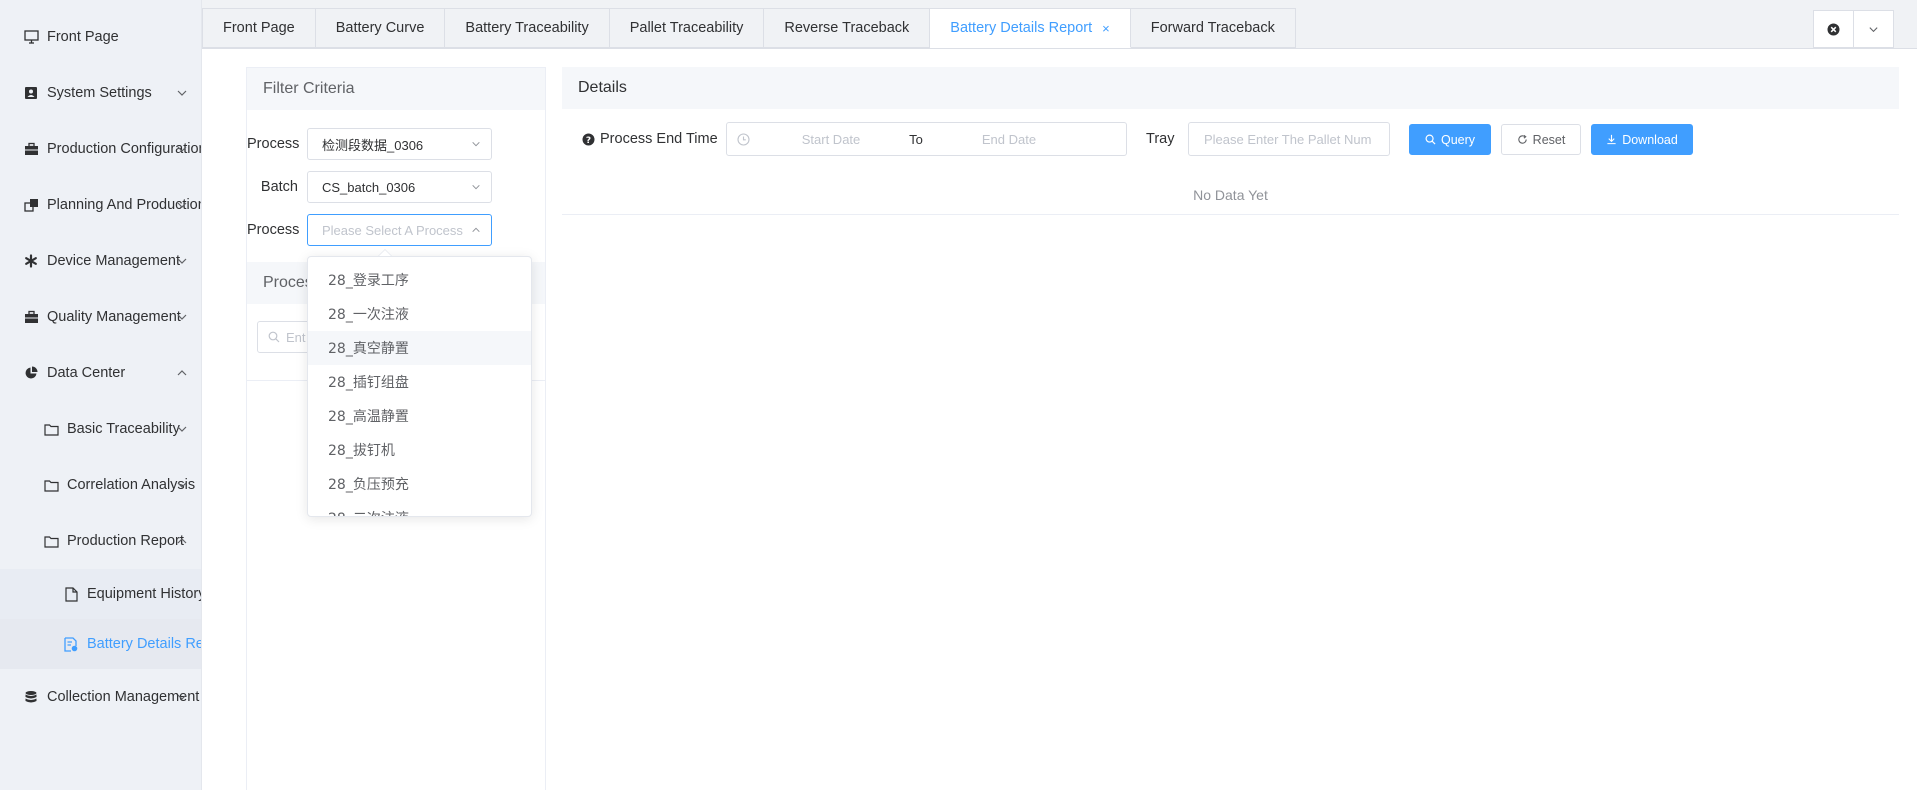 Image resolution: width=1917 pixels, height=790 pixels. What do you see at coordinates (123, 429) in the screenshot?
I see `sidebar-item-label: Basic Traceability` at bounding box center [123, 429].